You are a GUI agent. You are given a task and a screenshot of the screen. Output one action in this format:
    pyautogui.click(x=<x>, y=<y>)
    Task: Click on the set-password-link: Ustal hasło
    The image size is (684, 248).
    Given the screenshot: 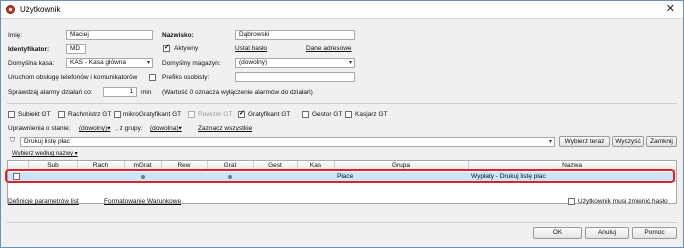 What is the action you would take?
    pyautogui.click(x=251, y=48)
    